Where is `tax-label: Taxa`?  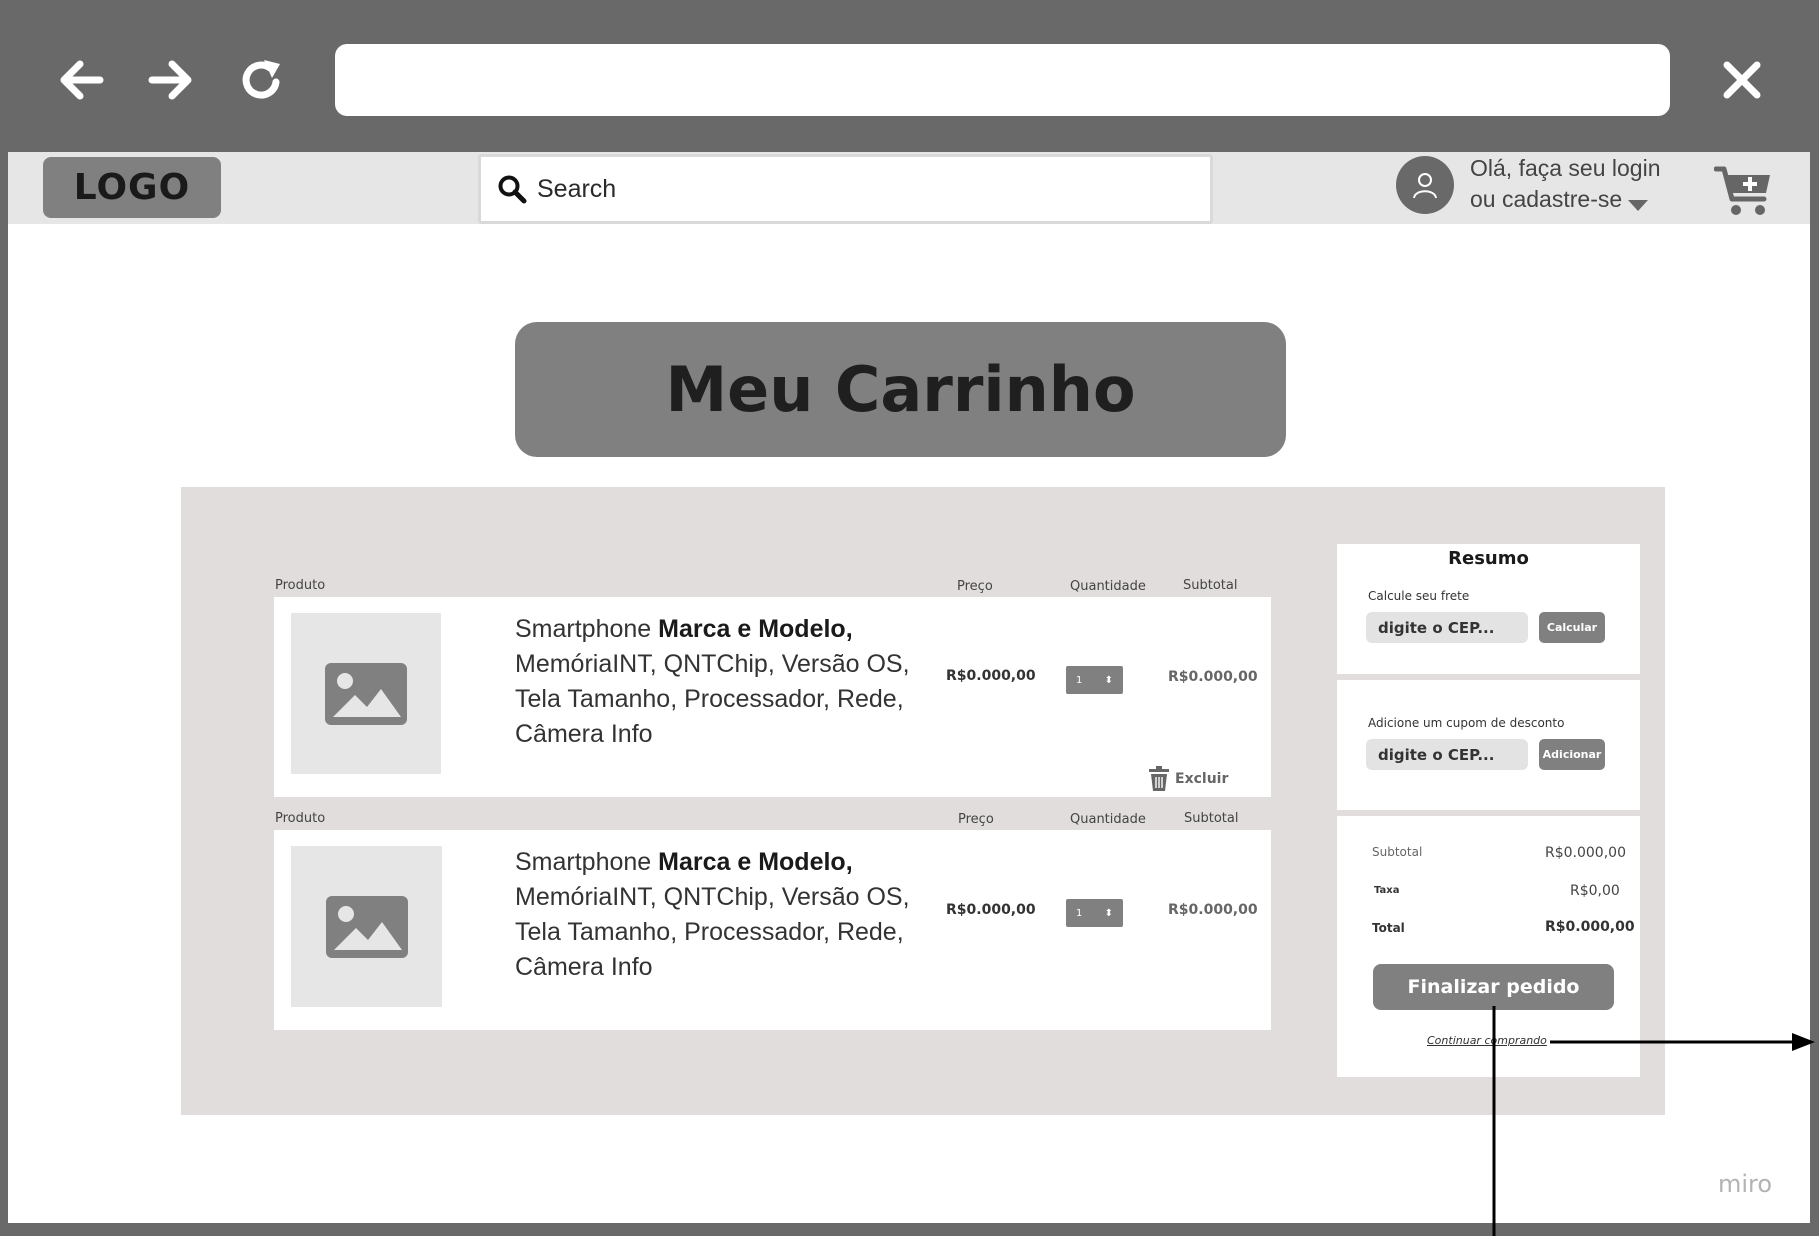
tax-label: Taxa is located at coordinates (1387, 890).